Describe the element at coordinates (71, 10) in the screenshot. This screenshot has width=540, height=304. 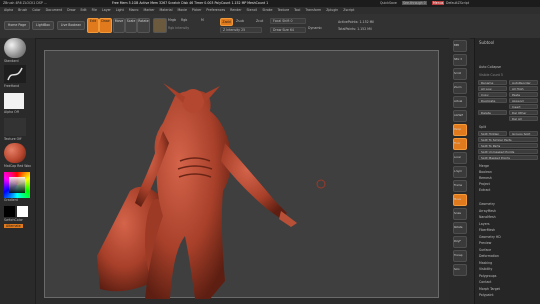
I see `menu-draw: Draw` at that location.